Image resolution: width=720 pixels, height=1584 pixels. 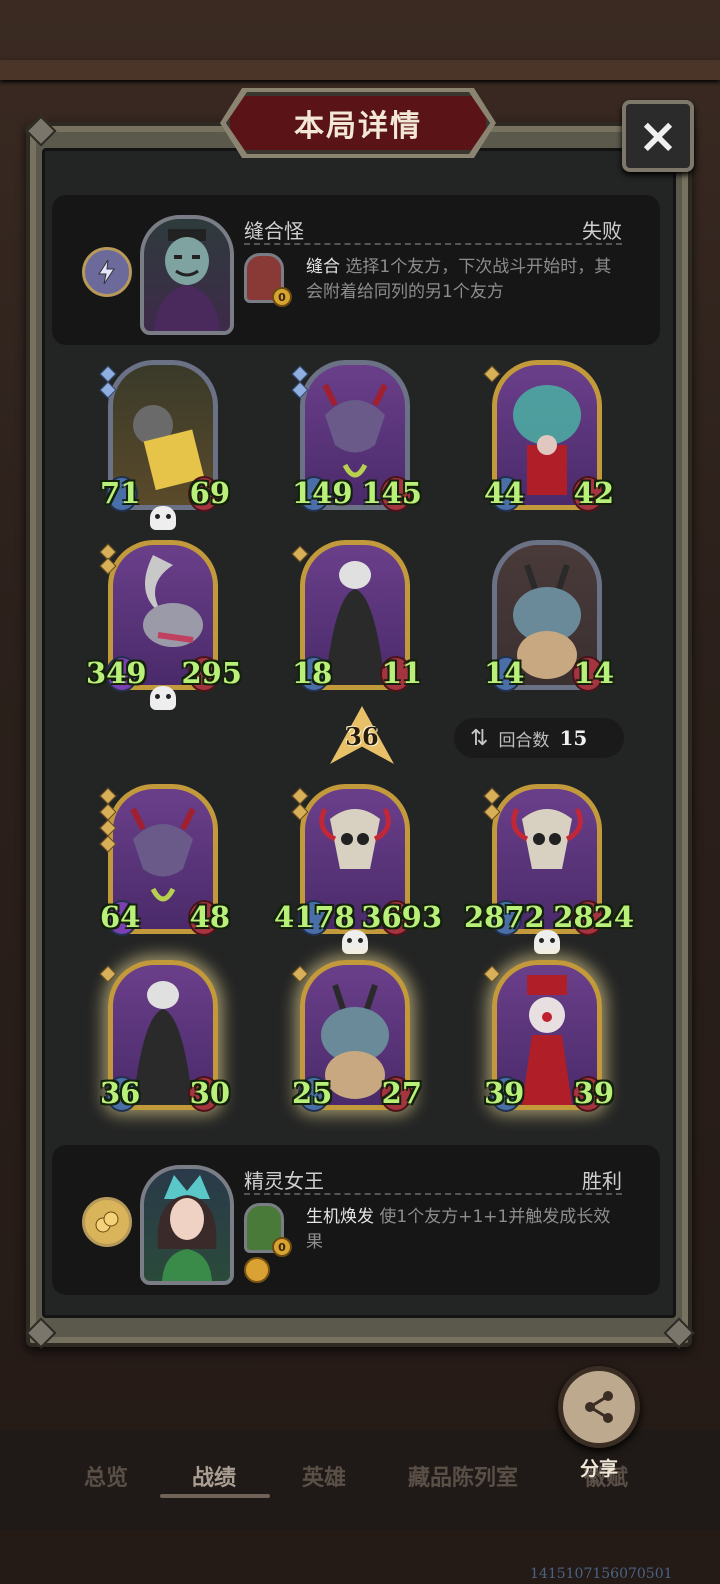 What do you see at coordinates (323, 267) in the screenshot?
I see `skill-name: 缝合` at bounding box center [323, 267].